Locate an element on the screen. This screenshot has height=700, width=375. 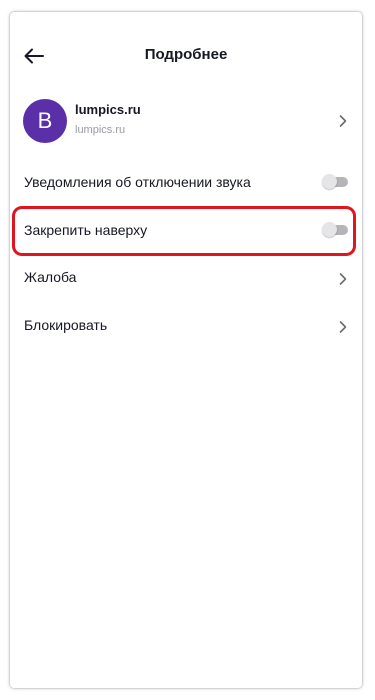
block-label: Блокировать is located at coordinates (66, 325).